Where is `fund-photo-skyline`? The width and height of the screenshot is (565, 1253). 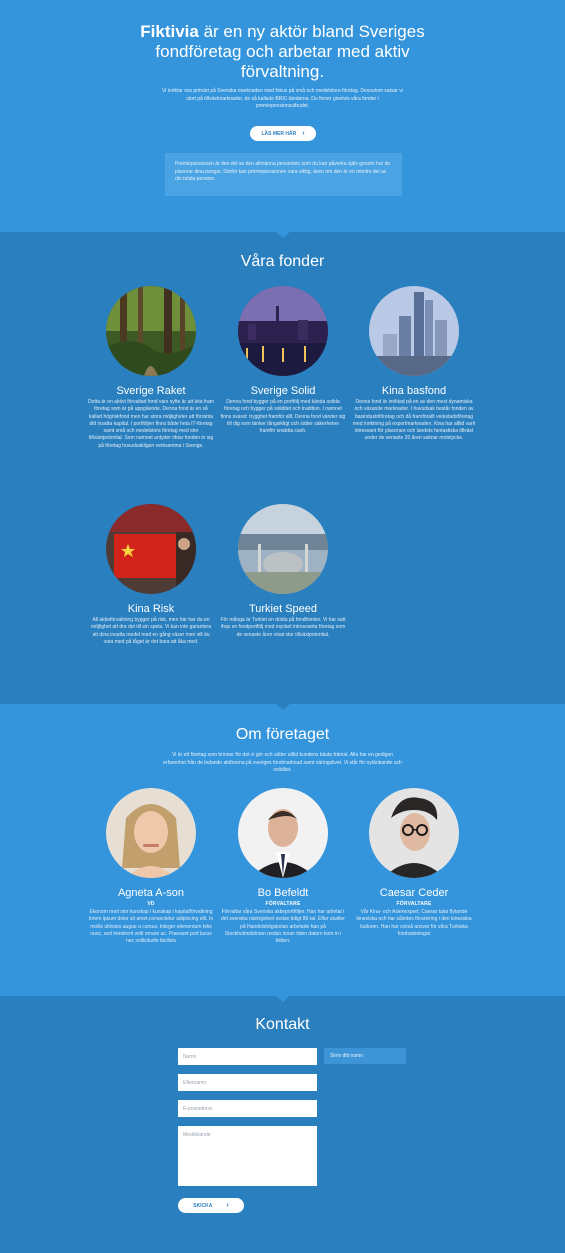 fund-photo-skyline is located at coordinates (414, 331).